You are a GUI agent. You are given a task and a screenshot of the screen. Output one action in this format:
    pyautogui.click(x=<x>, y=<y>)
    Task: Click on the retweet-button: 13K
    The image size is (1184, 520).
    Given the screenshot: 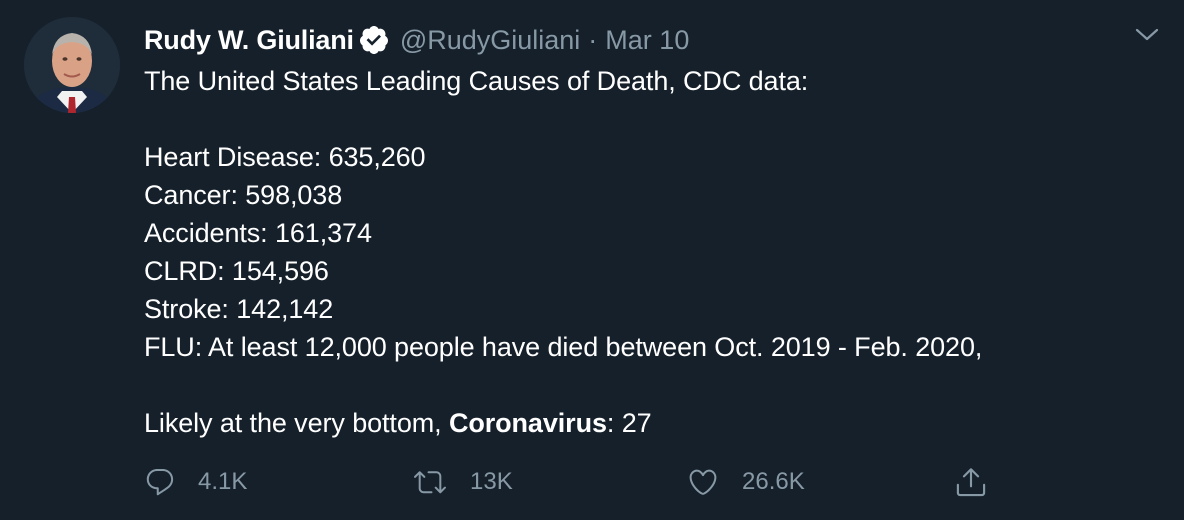 What is the action you would take?
    pyautogui.click(x=462, y=482)
    